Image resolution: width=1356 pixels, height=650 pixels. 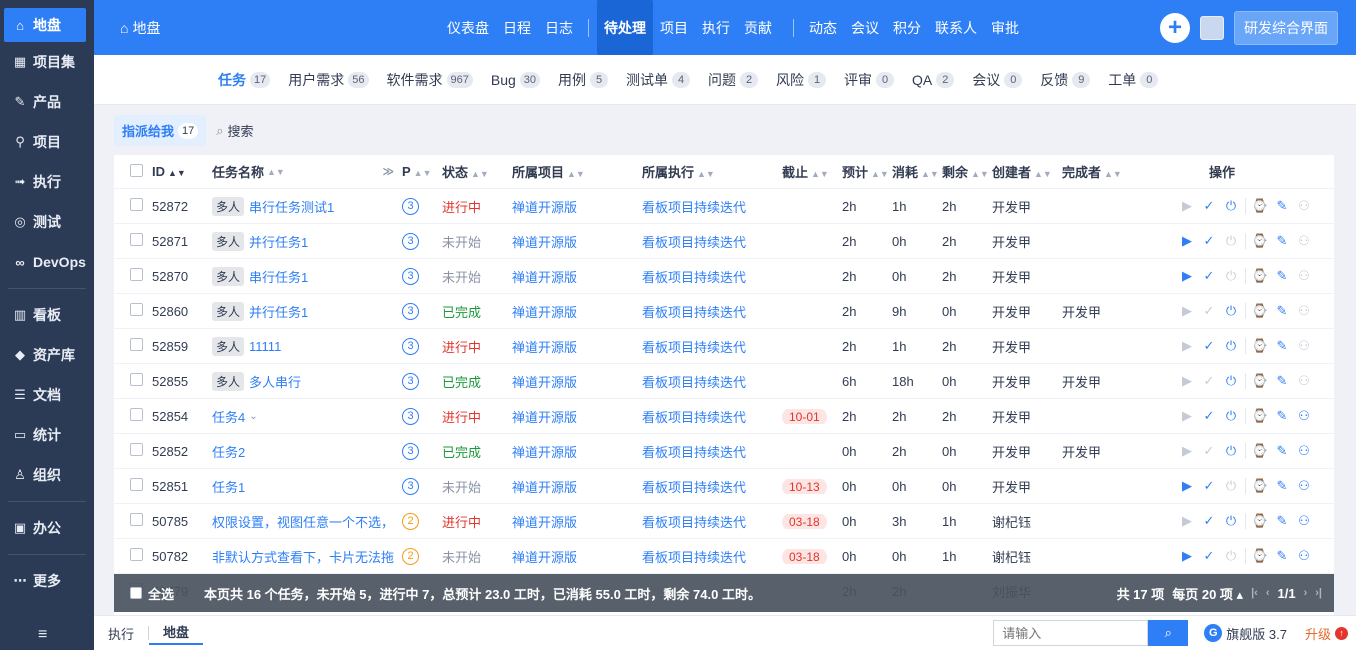 I want to click on work-tab: 软件需求 967, so click(x=430, y=80).